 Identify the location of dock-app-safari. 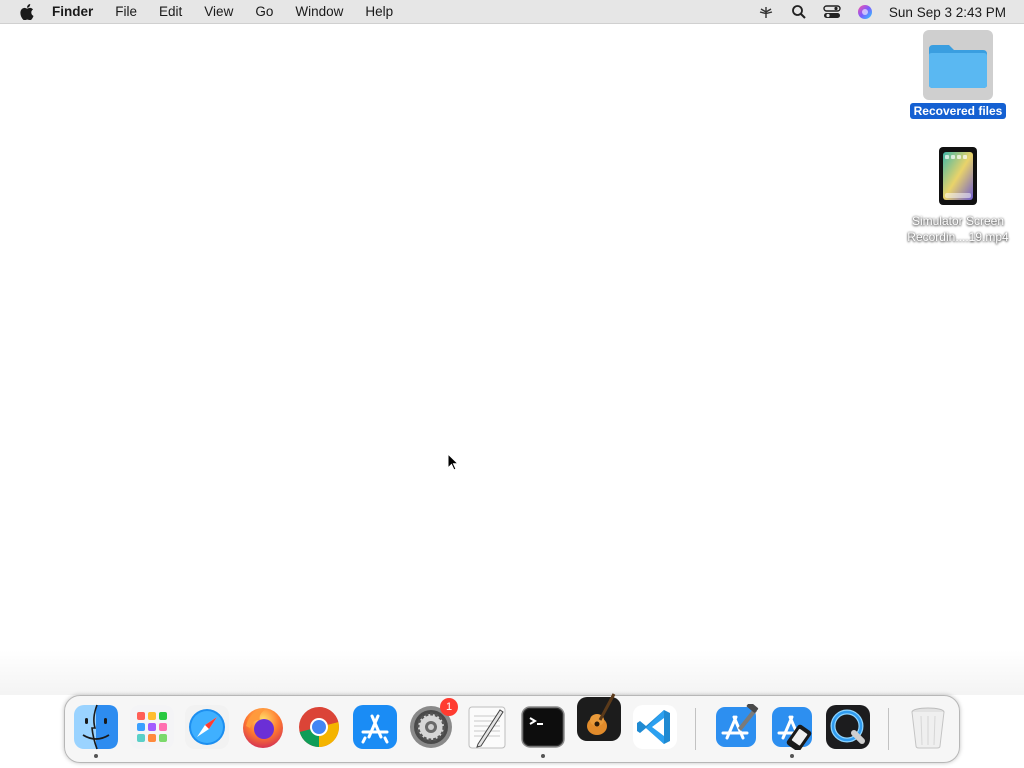
(207, 727).